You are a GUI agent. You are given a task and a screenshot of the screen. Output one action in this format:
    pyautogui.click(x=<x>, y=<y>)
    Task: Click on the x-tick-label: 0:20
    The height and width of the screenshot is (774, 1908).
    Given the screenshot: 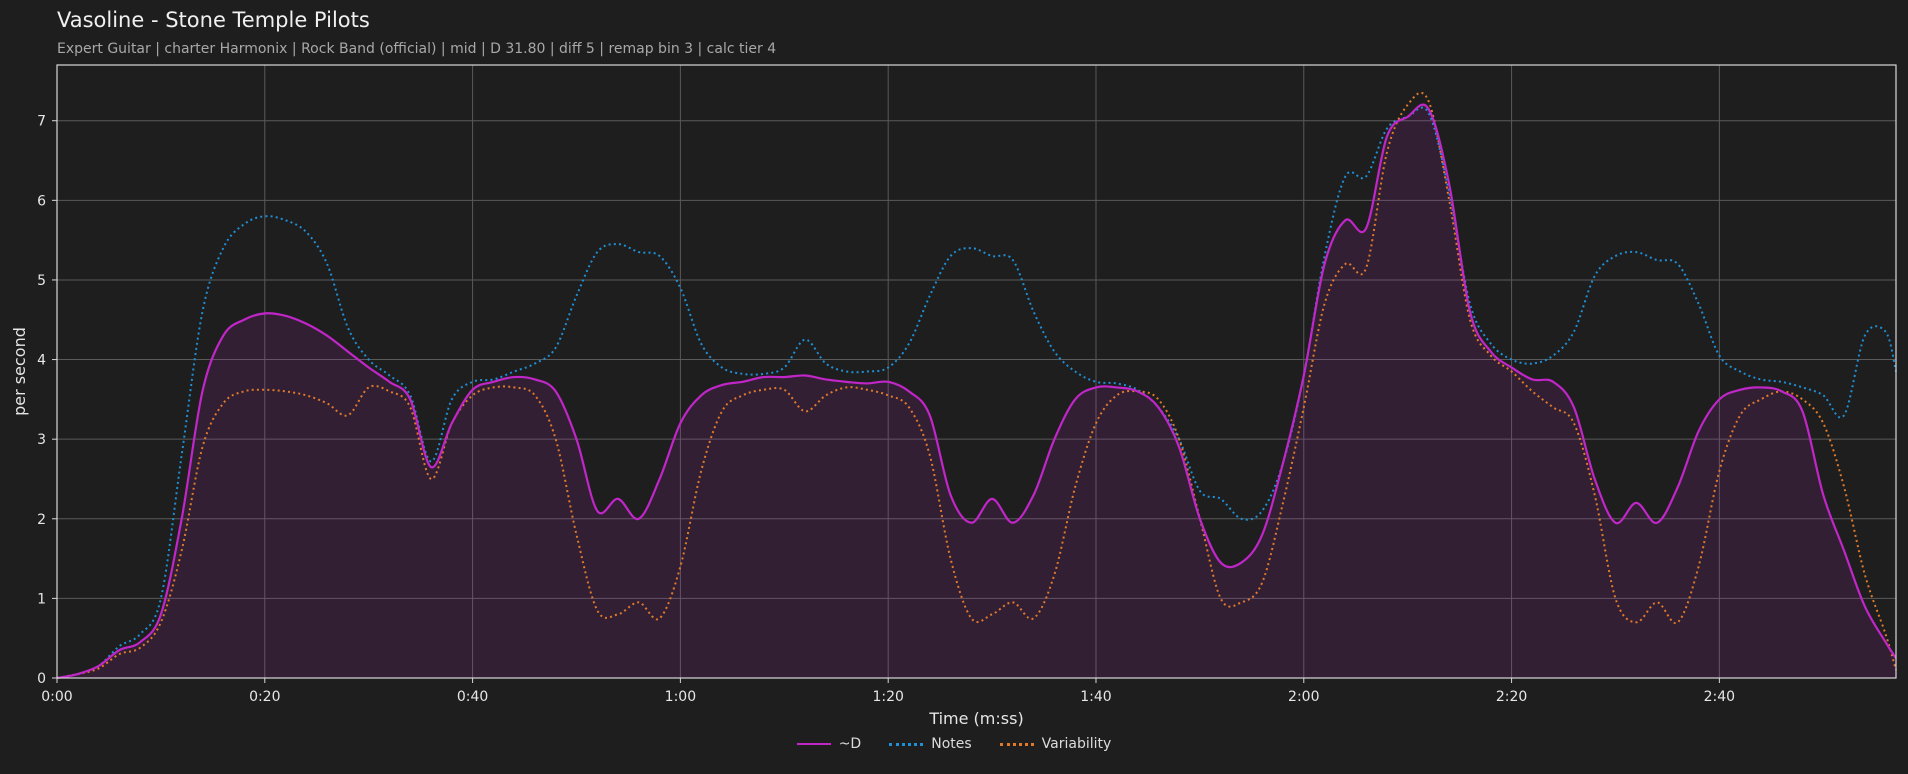 What is the action you would take?
    pyautogui.click(x=264, y=697)
    